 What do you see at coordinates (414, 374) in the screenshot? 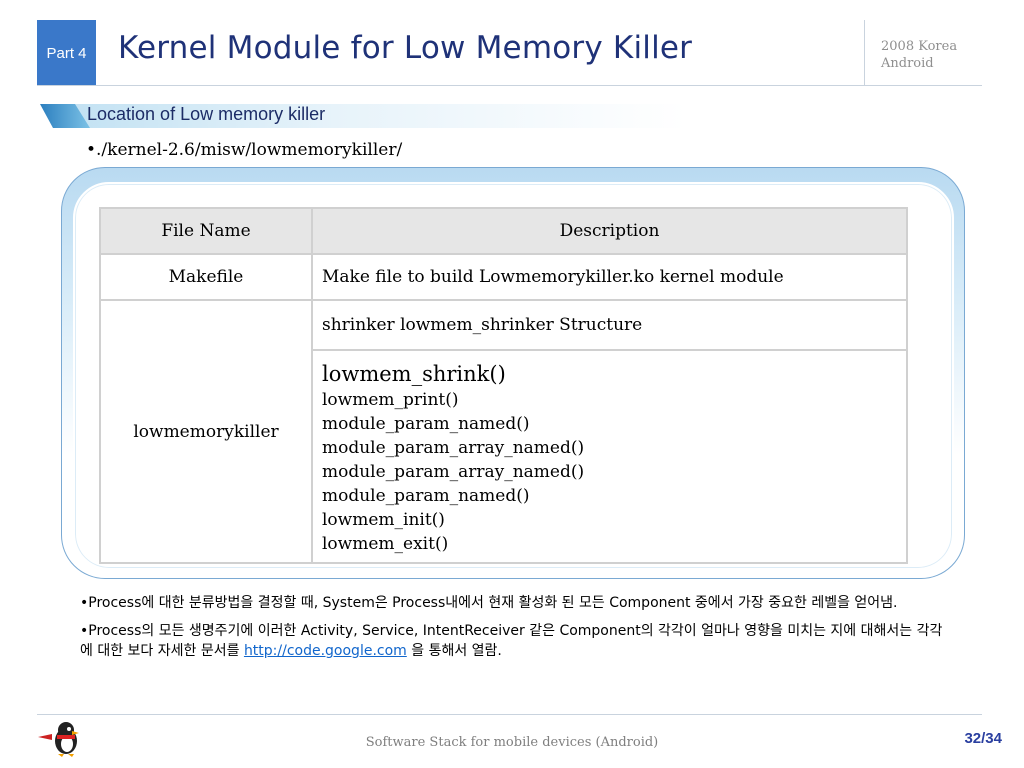
I see `function-name: lowmem_shrink()` at bounding box center [414, 374].